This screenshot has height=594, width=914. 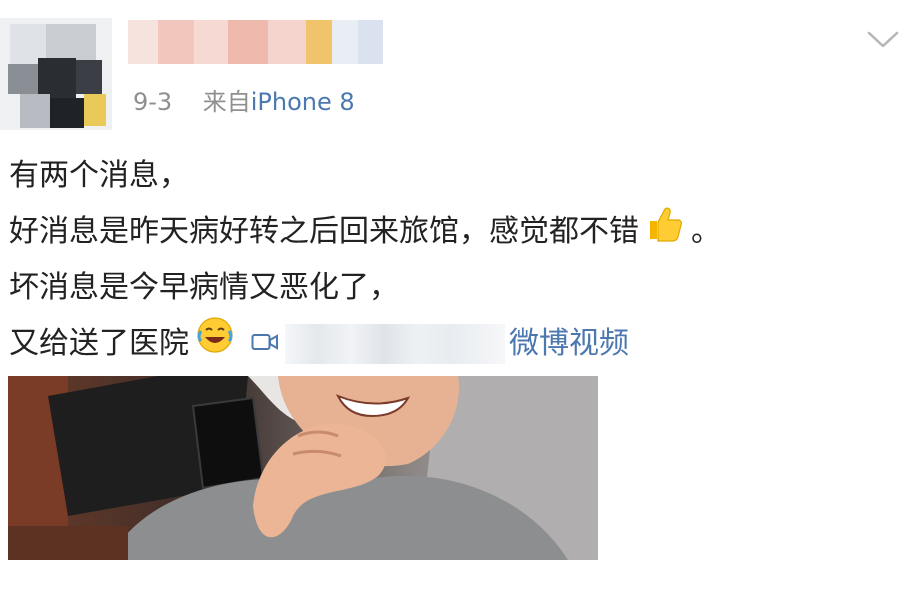 I want to click on post-line-2: 好消息是昨天病好转之后回来旅馆，感觉都不错, so click(x=324, y=231).